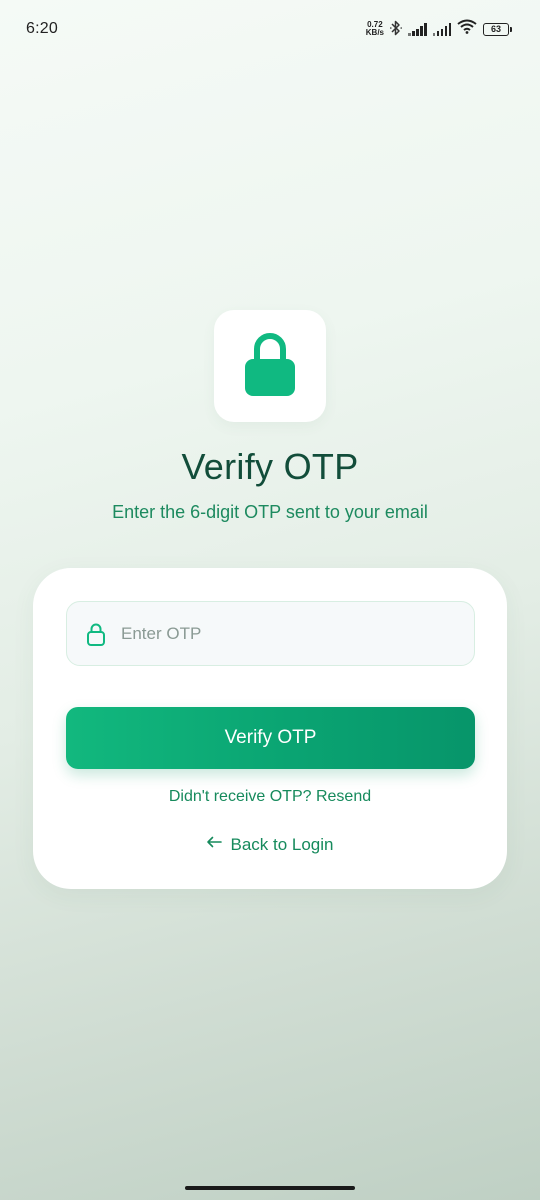 This screenshot has width=540, height=1200. What do you see at coordinates (270, 738) in the screenshot?
I see `verify-otp-button: Verify OTP` at bounding box center [270, 738].